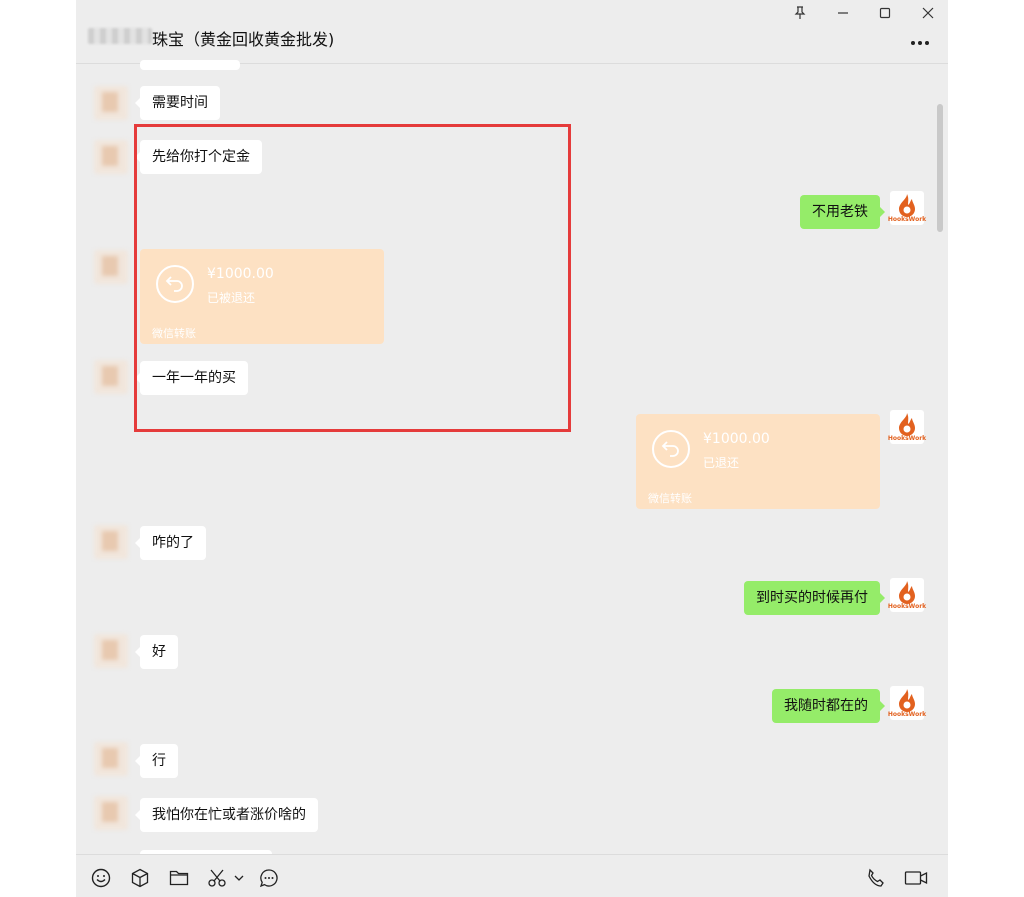 The image size is (1024, 897). I want to click on sent-message-bubble: 不用老铁, so click(842, 212).